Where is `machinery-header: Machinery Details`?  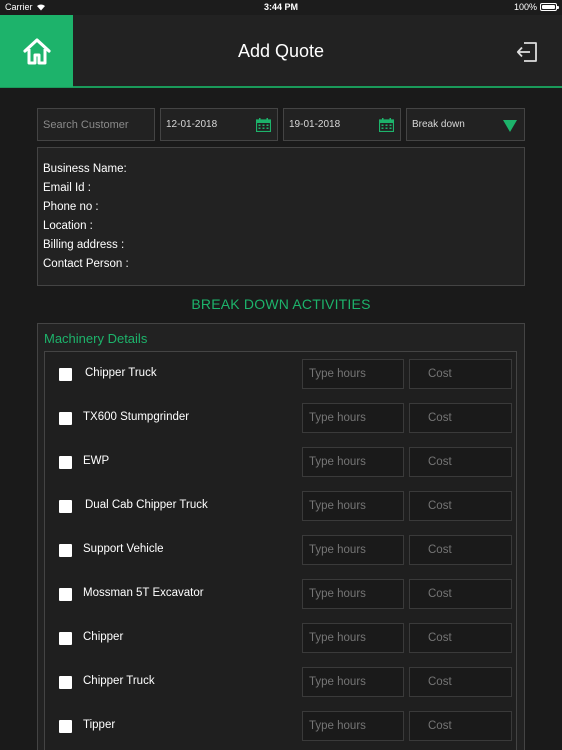
machinery-header: Machinery Details is located at coordinates (96, 338).